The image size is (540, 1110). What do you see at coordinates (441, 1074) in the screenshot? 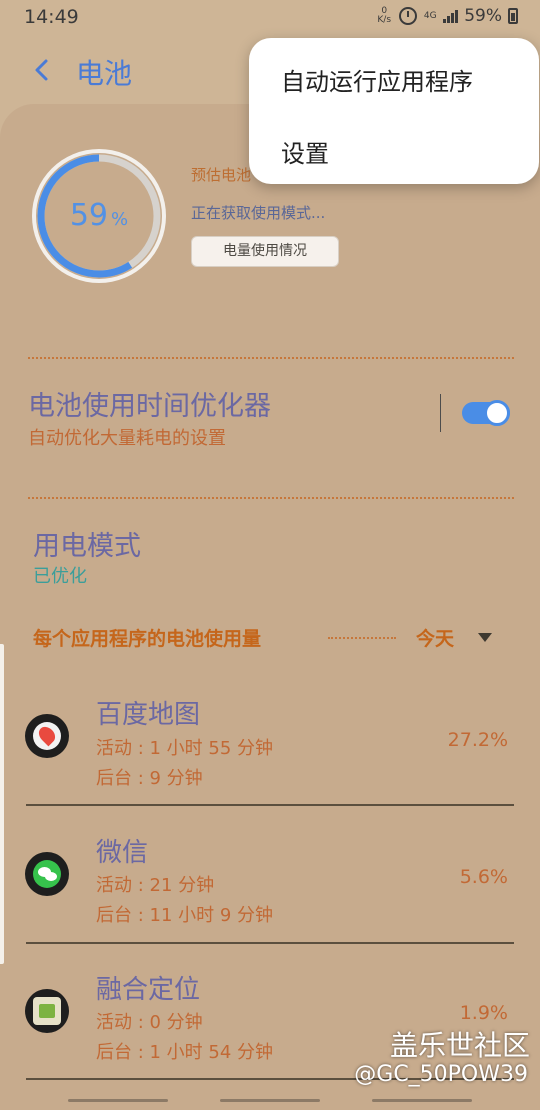
I see `watermark-user: @GC_50POW39` at bounding box center [441, 1074].